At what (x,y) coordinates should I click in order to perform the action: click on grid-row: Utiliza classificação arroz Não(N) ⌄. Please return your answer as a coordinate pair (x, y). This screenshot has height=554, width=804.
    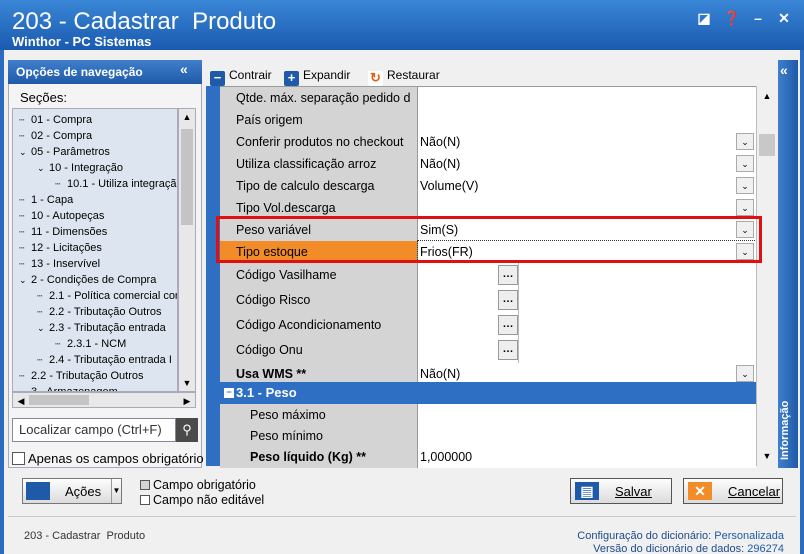
    Looking at the image, I should click on (488, 164).